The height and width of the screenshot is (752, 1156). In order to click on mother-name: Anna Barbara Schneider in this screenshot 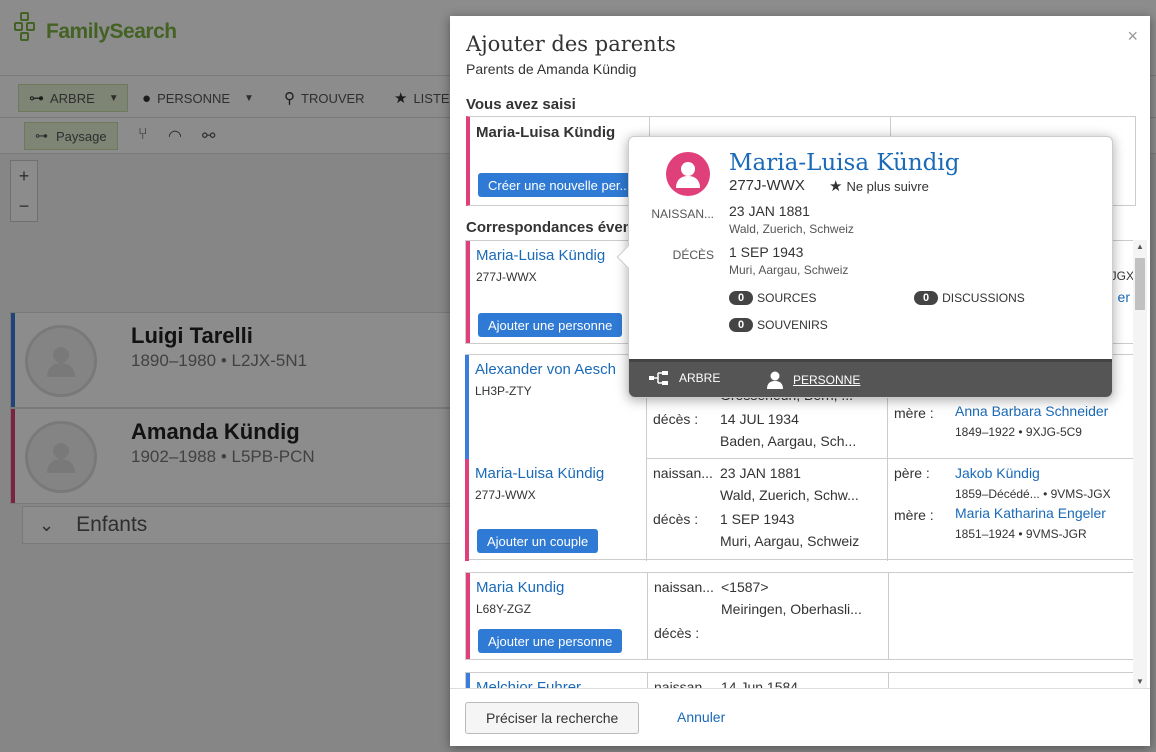, I will do `click(1031, 411)`.